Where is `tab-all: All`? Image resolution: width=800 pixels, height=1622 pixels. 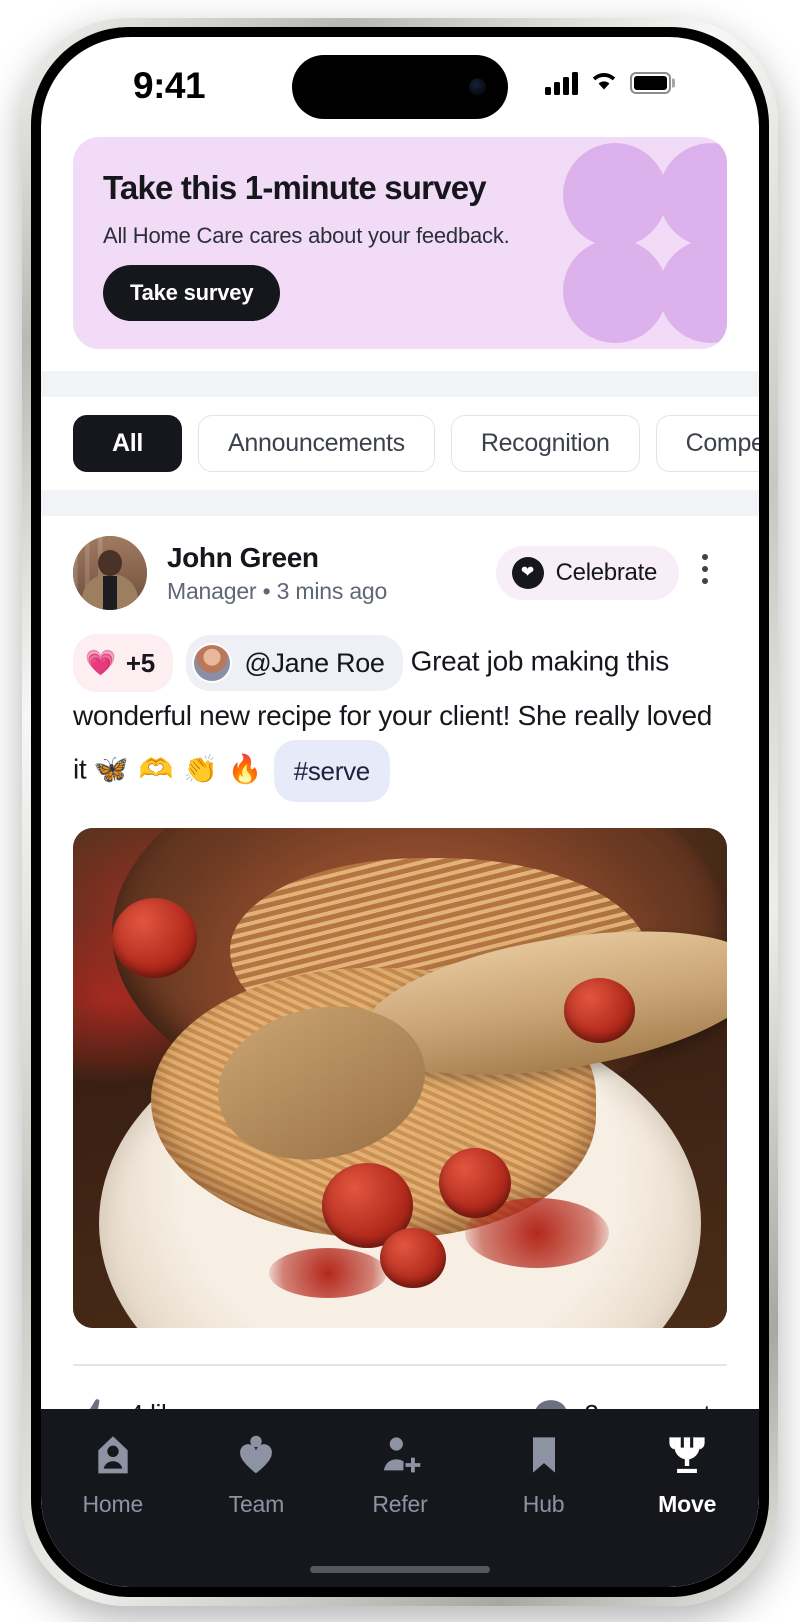 tab-all: All is located at coordinates (128, 443).